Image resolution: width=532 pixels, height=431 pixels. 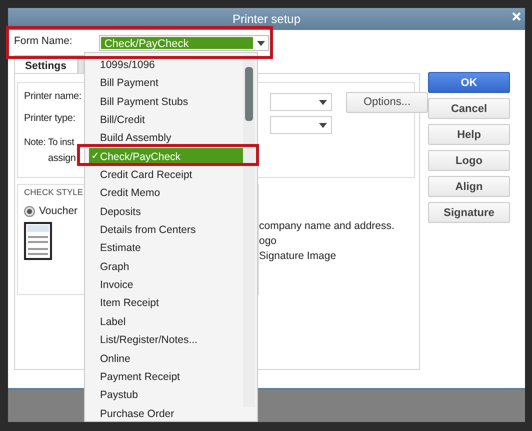 I want to click on window-title: Printer setup, so click(x=266, y=19).